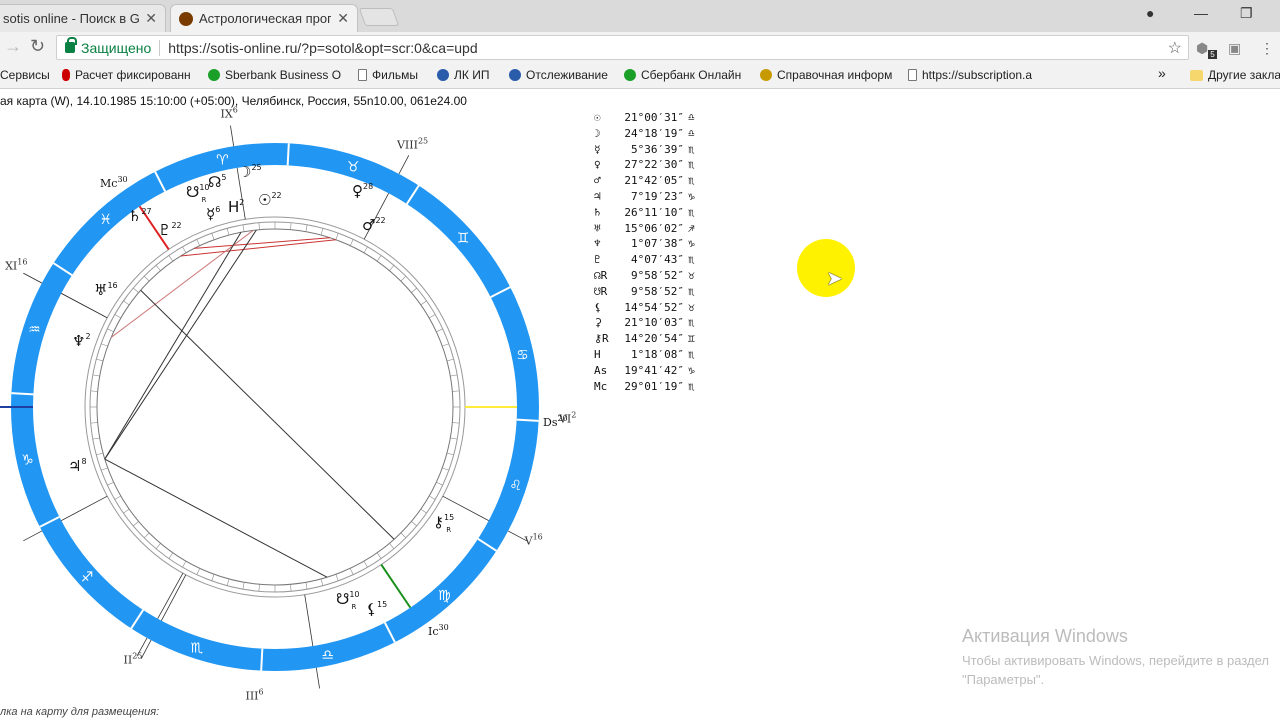 The image size is (1280, 720). I want to click on tab-astrology: Астрологическая прогр ✕, so click(264, 18).